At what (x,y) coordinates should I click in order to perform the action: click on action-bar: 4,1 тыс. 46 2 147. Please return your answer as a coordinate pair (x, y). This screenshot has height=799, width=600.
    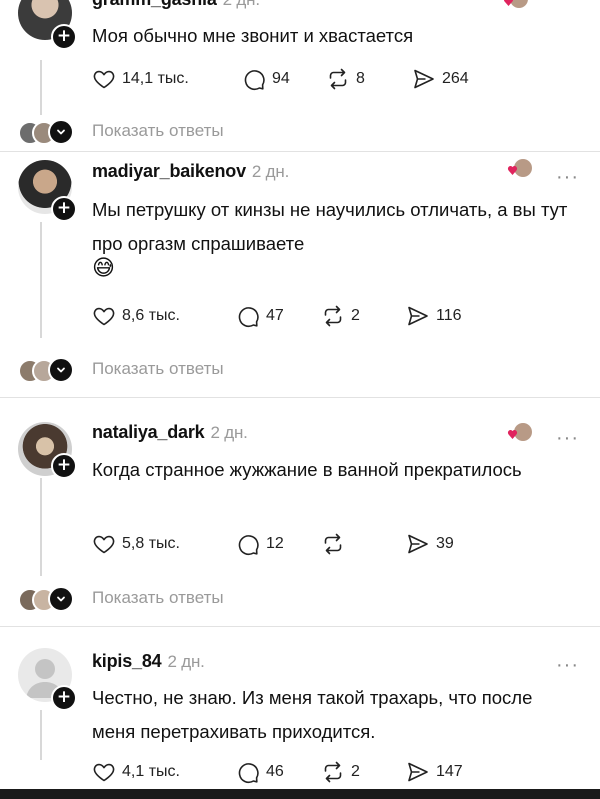
    Looking at the image, I should click on (277, 772).